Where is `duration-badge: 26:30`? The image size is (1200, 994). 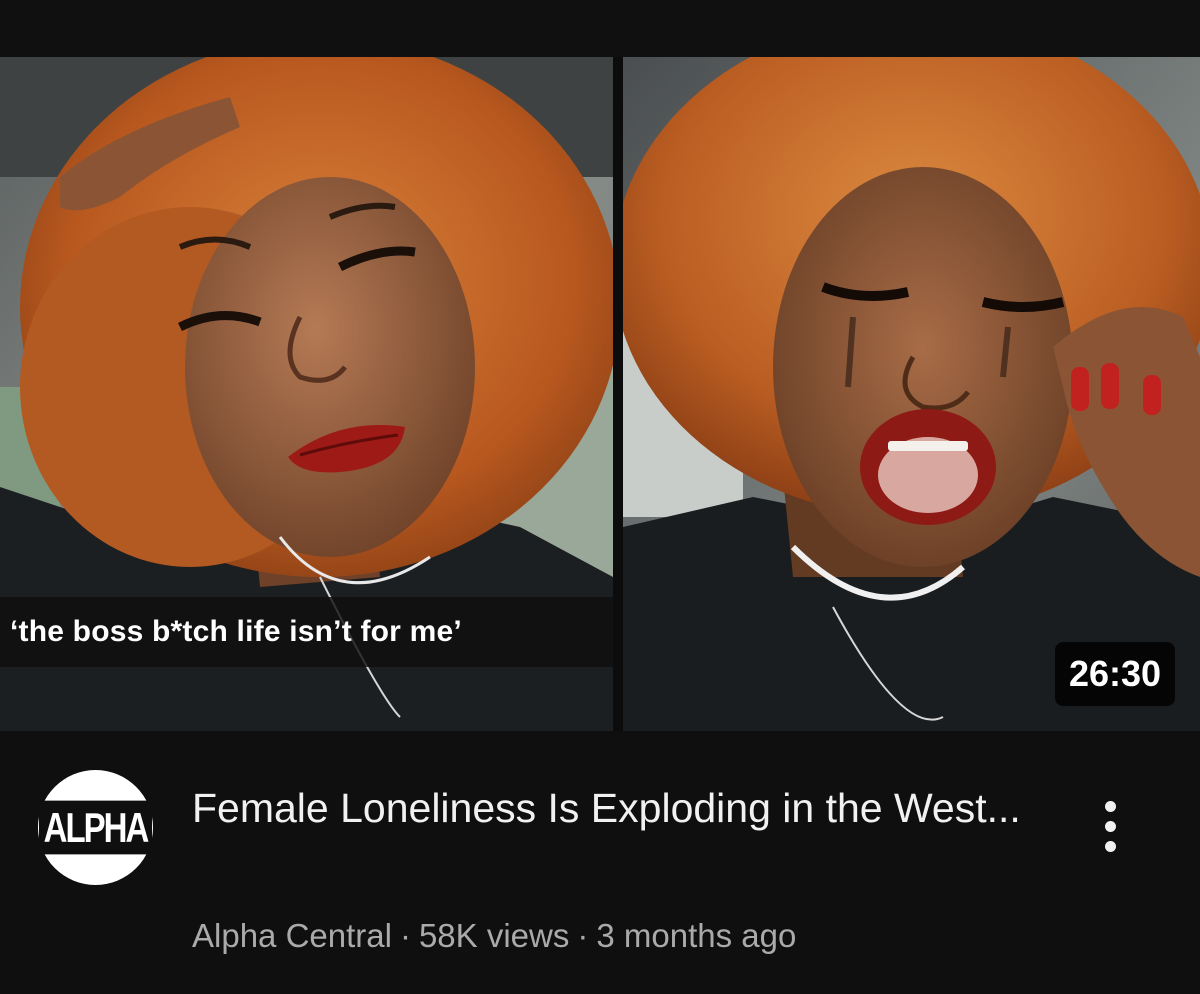 duration-badge: 26:30 is located at coordinates (1115, 674).